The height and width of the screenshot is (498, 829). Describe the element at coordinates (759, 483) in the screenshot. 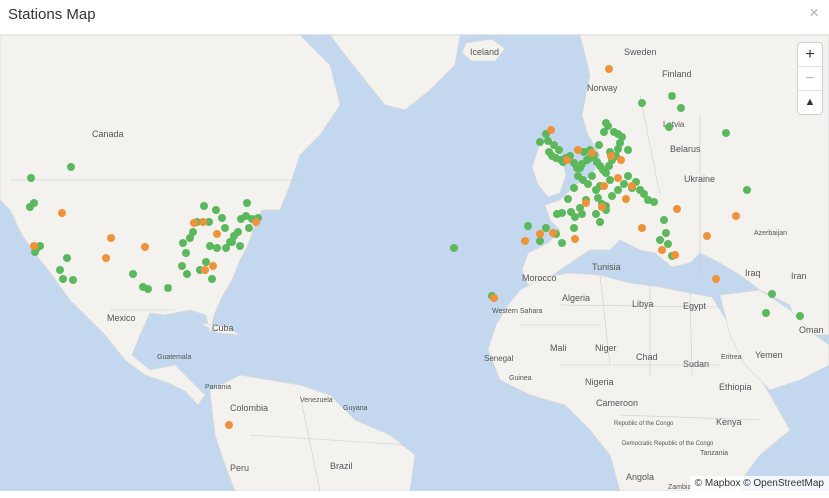

I see `map-attribution: © Mapbox © OpenStreetMap` at that location.